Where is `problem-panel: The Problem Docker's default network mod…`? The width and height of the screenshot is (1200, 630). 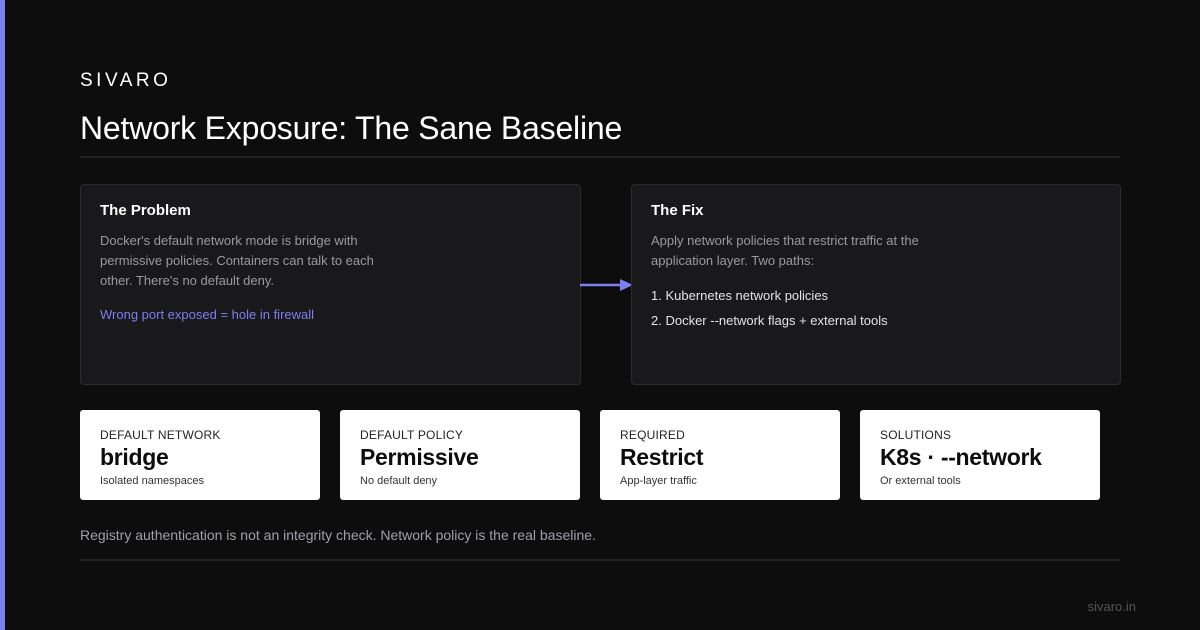 problem-panel: The Problem Docker's default network mod… is located at coordinates (330, 284).